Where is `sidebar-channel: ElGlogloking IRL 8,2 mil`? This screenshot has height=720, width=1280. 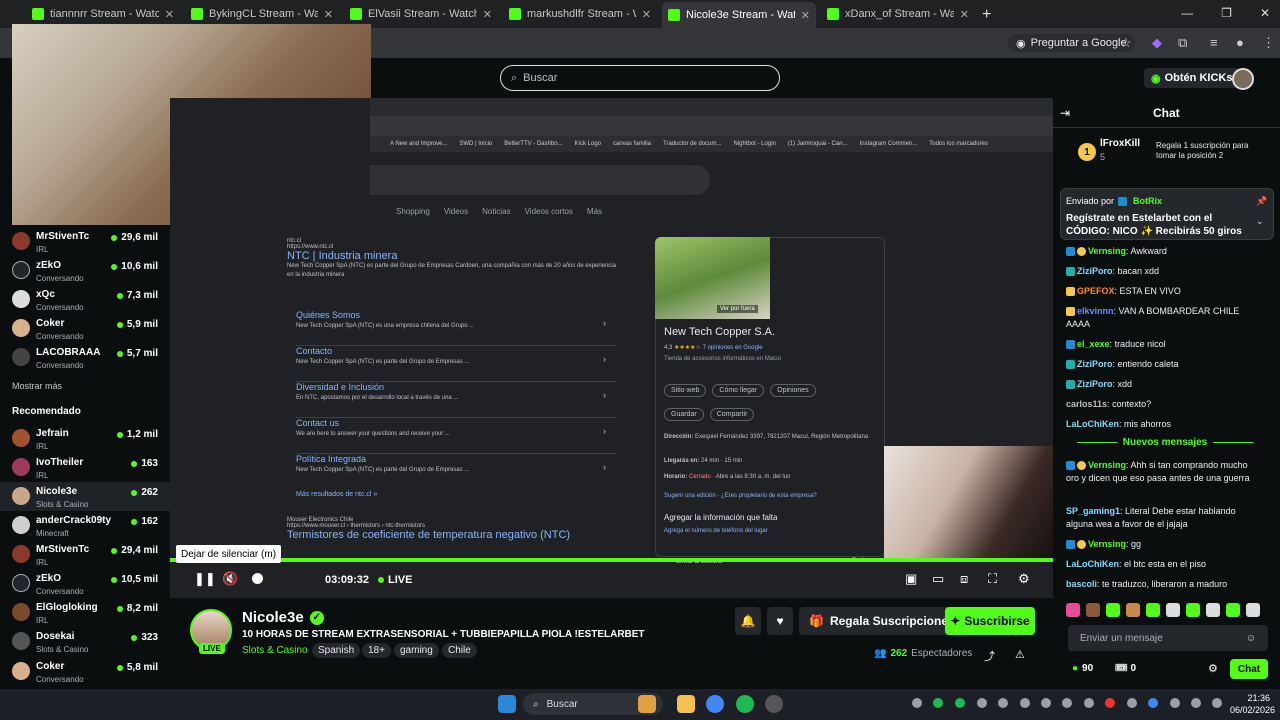
sidebar-channel: ElGlogloking IRL 8,2 mil is located at coordinates (85, 612).